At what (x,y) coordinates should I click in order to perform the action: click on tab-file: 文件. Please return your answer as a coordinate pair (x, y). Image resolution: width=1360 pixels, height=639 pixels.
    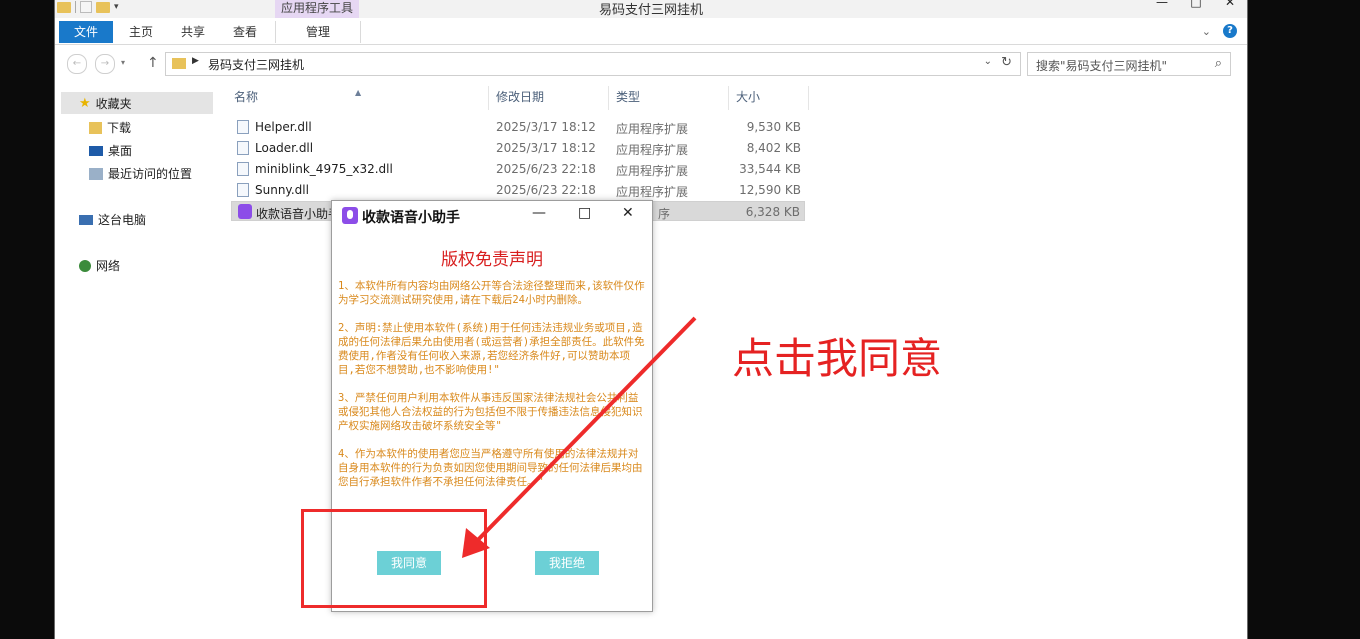
    Looking at the image, I should click on (86, 32).